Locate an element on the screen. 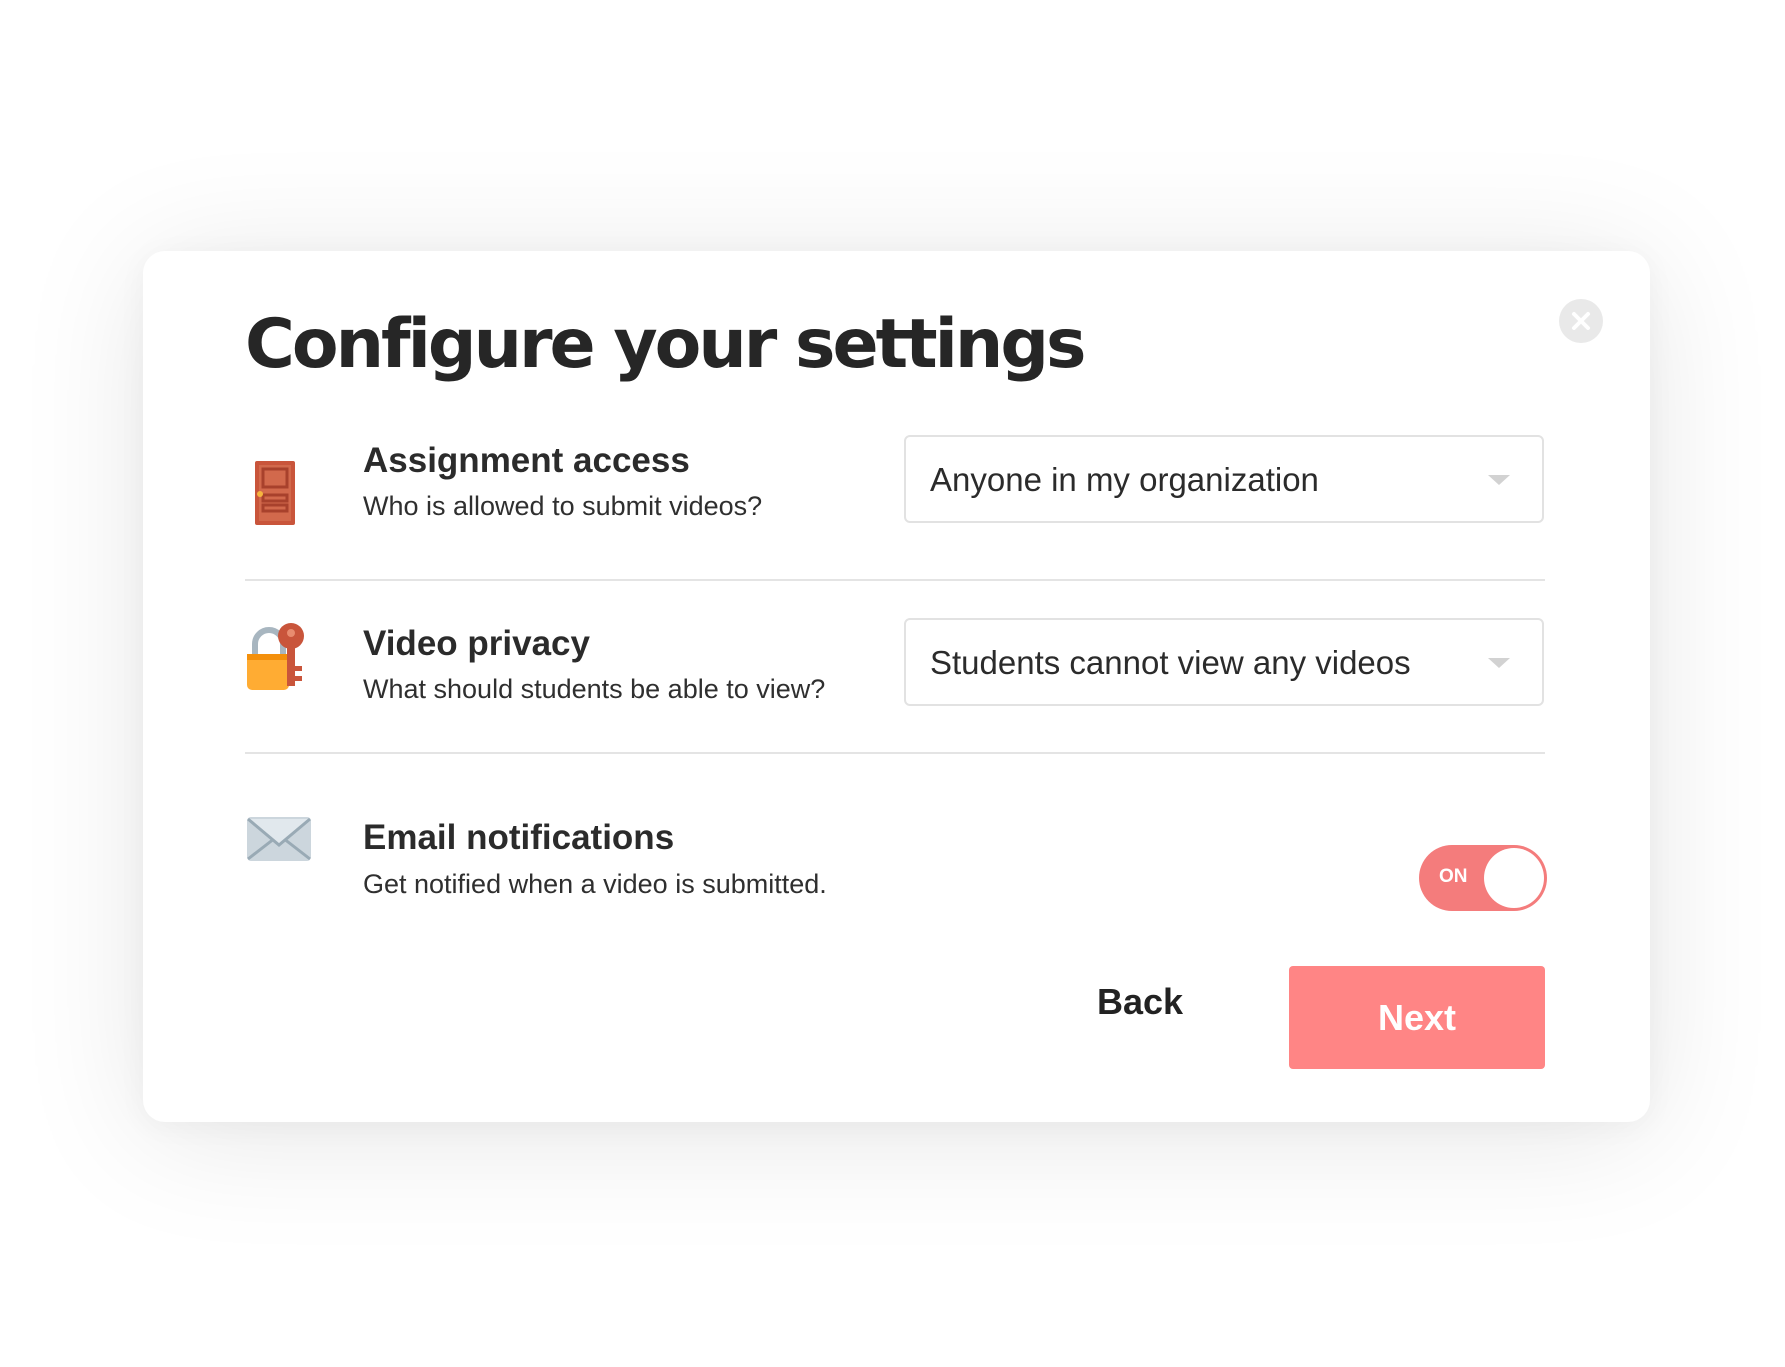 This screenshot has width=1785, height=1367. assignment-access-select: Anyone in my organization is located at coordinates (1224, 479).